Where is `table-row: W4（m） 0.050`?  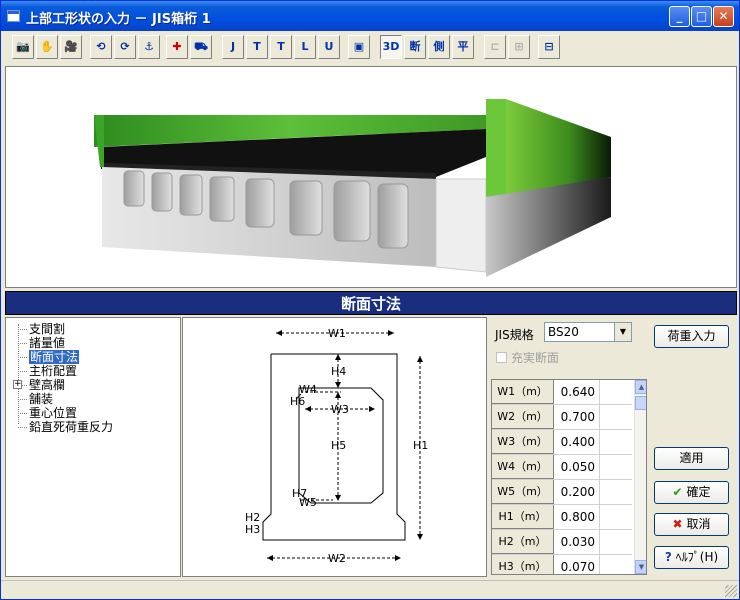
table-row: W4（m） 0.050 is located at coordinates (562, 467).